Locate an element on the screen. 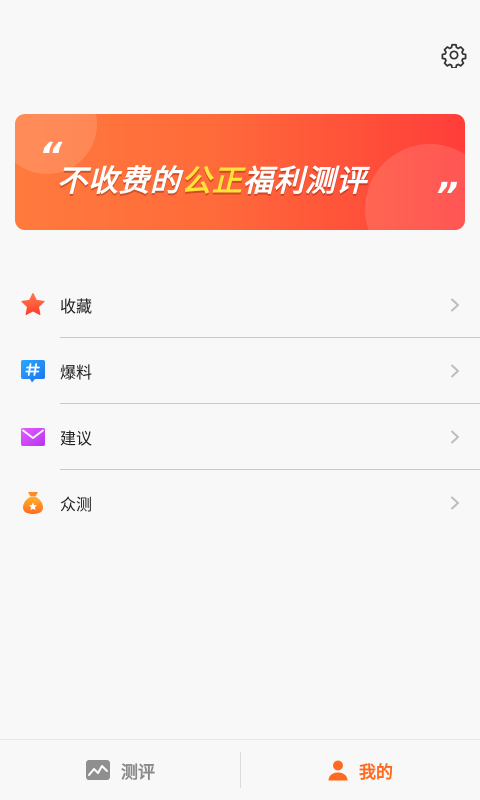 The height and width of the screenshot is (800, 480). quote-close-mark: ” is located at coordinates (447, 196).